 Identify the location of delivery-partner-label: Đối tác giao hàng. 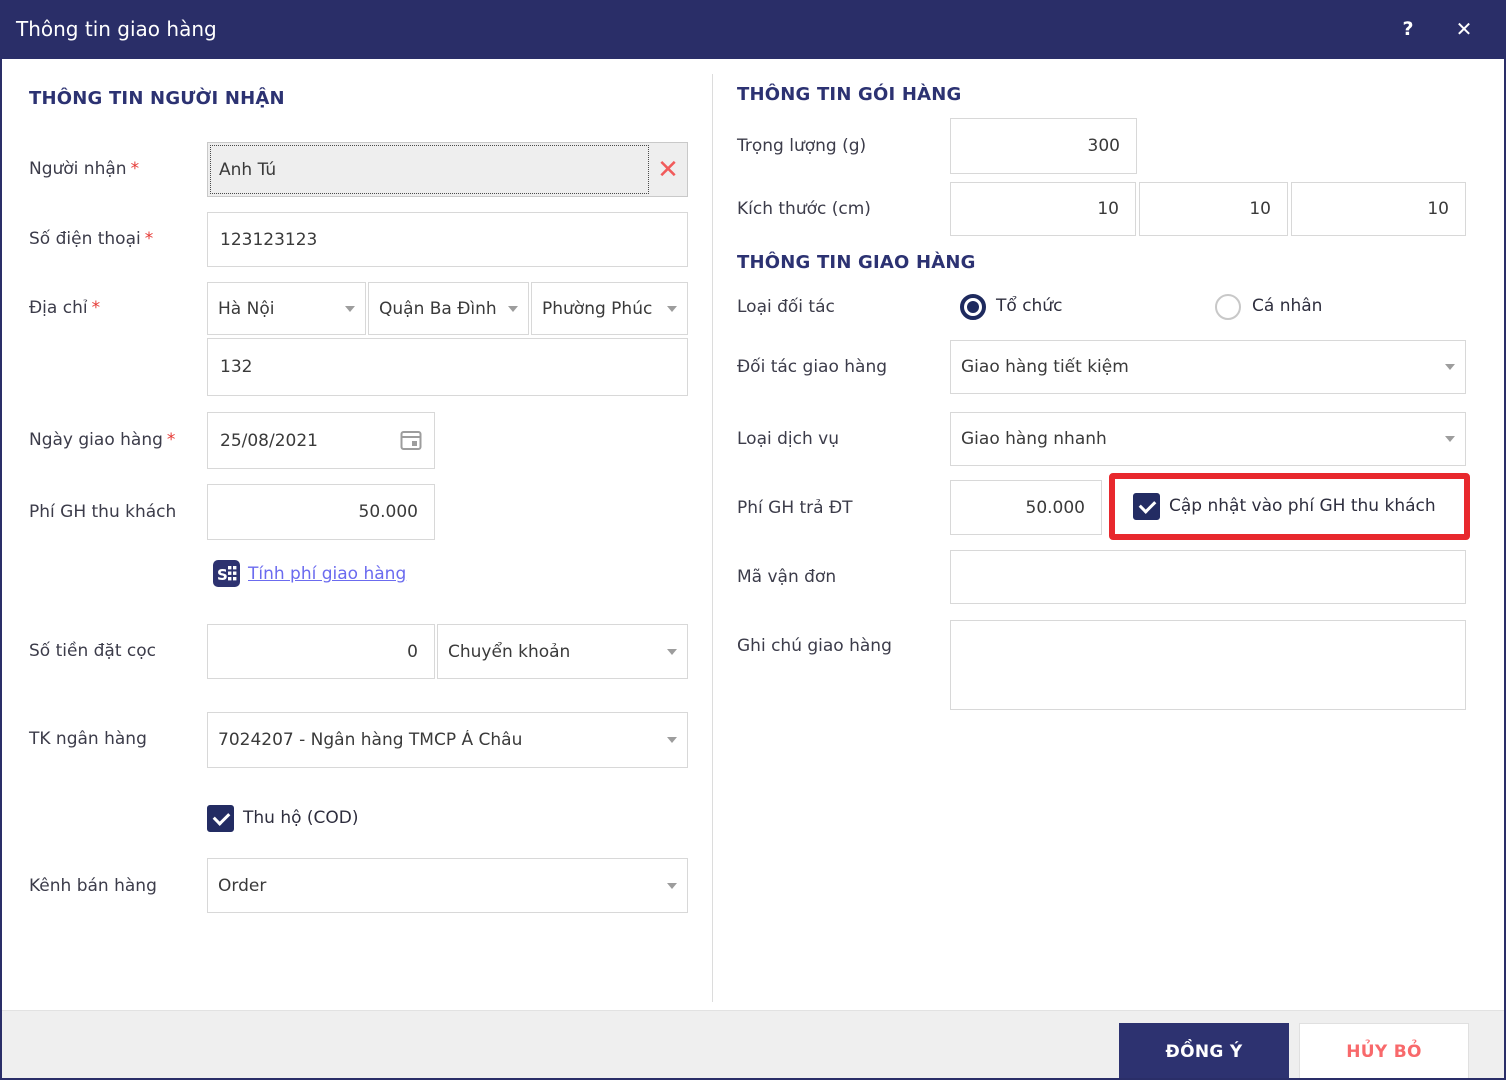
(812, 367).